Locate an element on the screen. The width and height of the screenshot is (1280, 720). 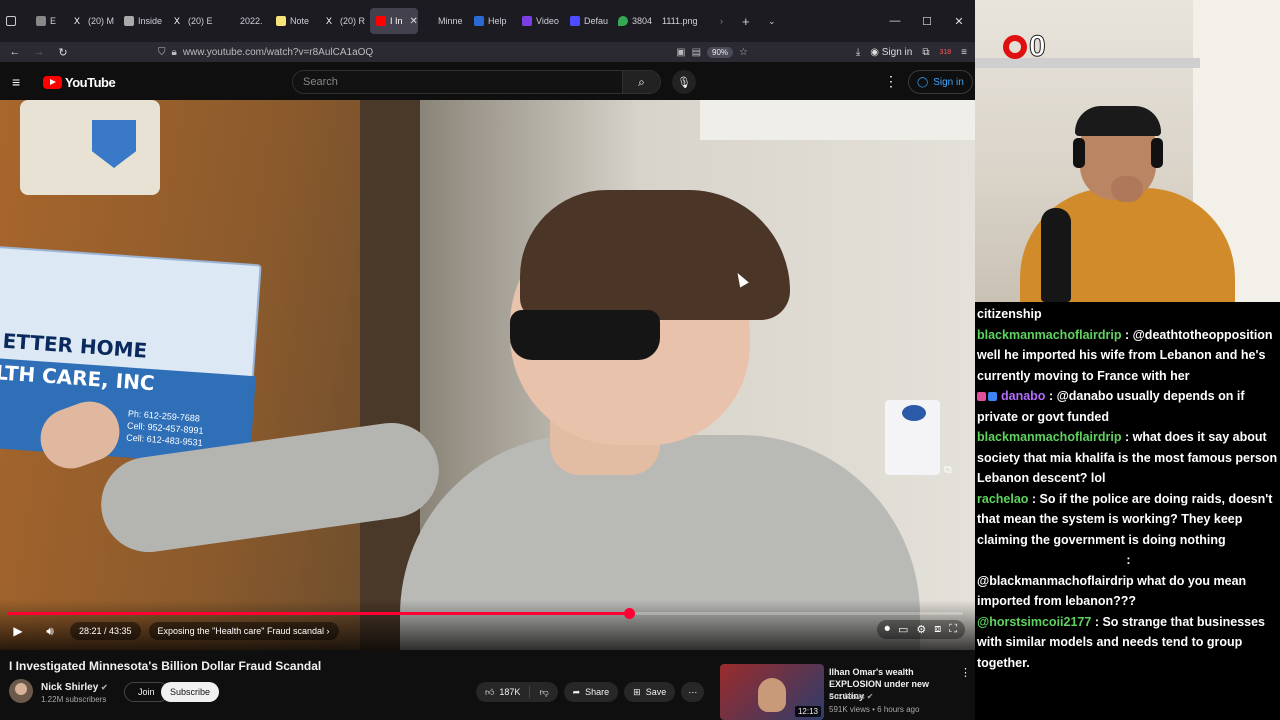
reader-view-icon: ▤ is located at coordinates (696, 52).